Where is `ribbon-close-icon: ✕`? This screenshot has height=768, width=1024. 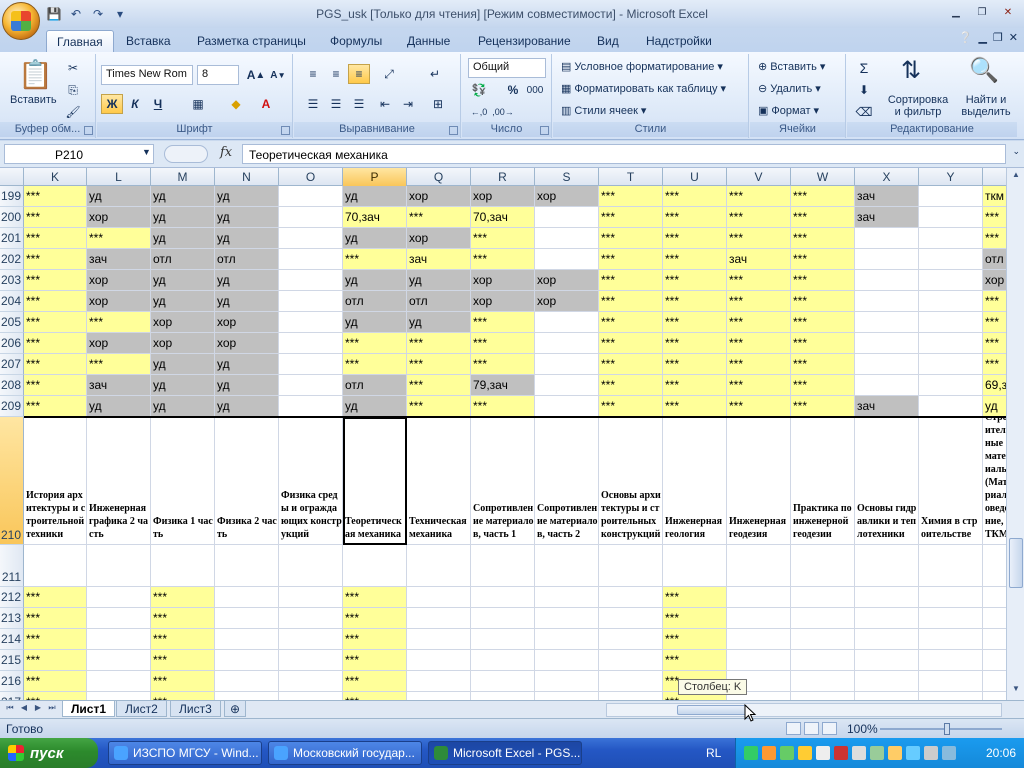
ribbon-close-icon: ✕ is located at coordinates (1013, 37).